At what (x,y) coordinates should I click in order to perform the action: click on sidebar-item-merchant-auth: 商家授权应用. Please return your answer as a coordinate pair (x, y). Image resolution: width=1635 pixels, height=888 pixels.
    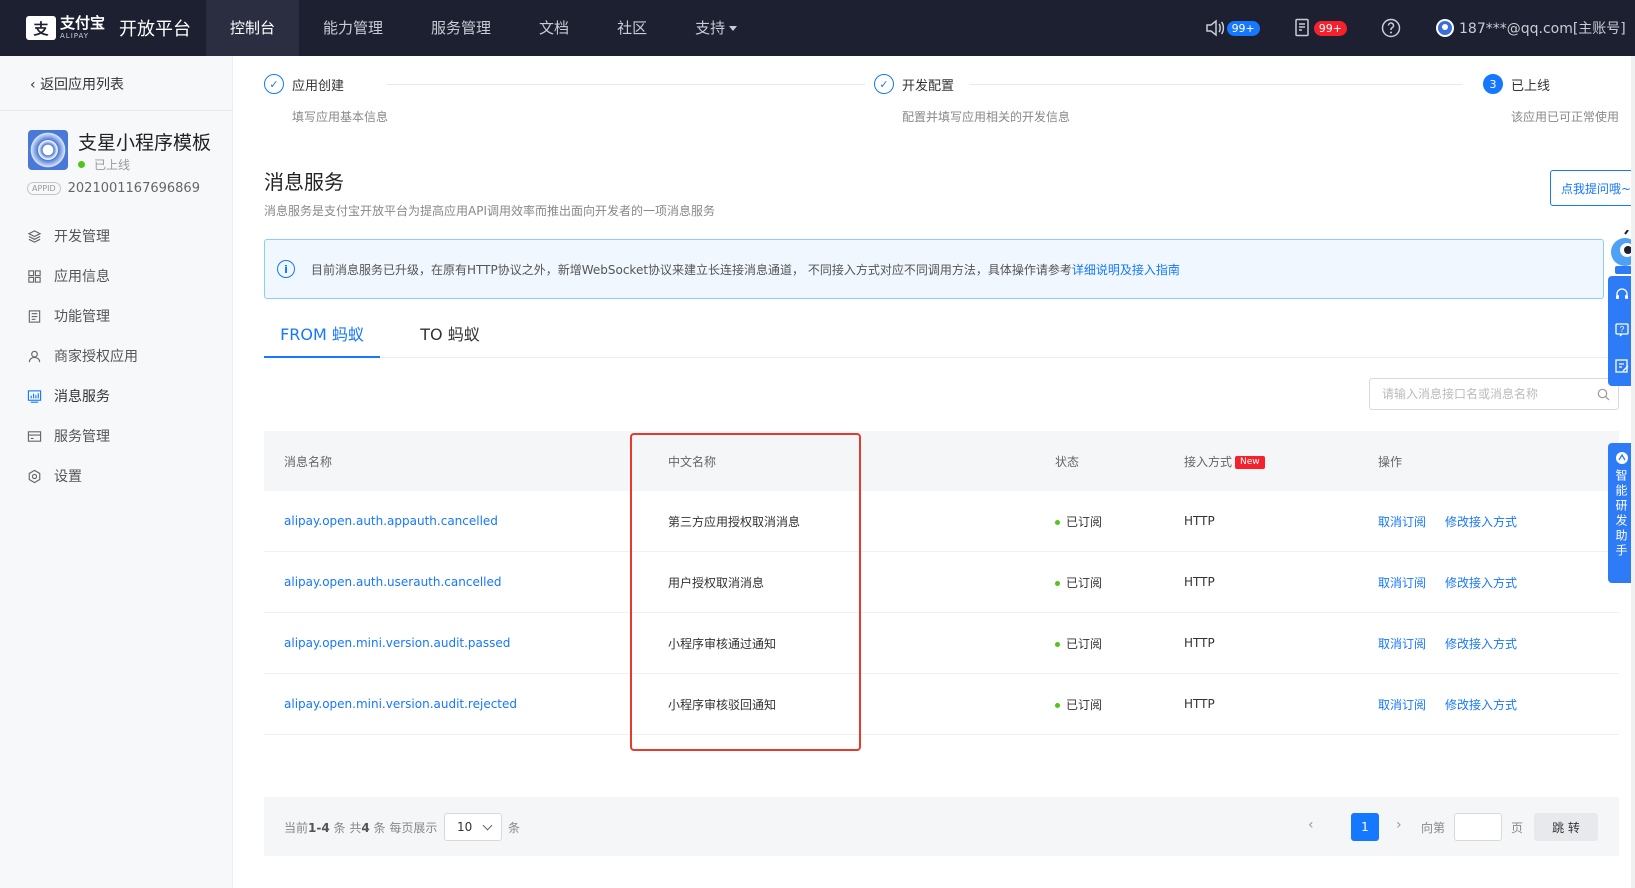
    Looking at the image, I should click on (116, 356).